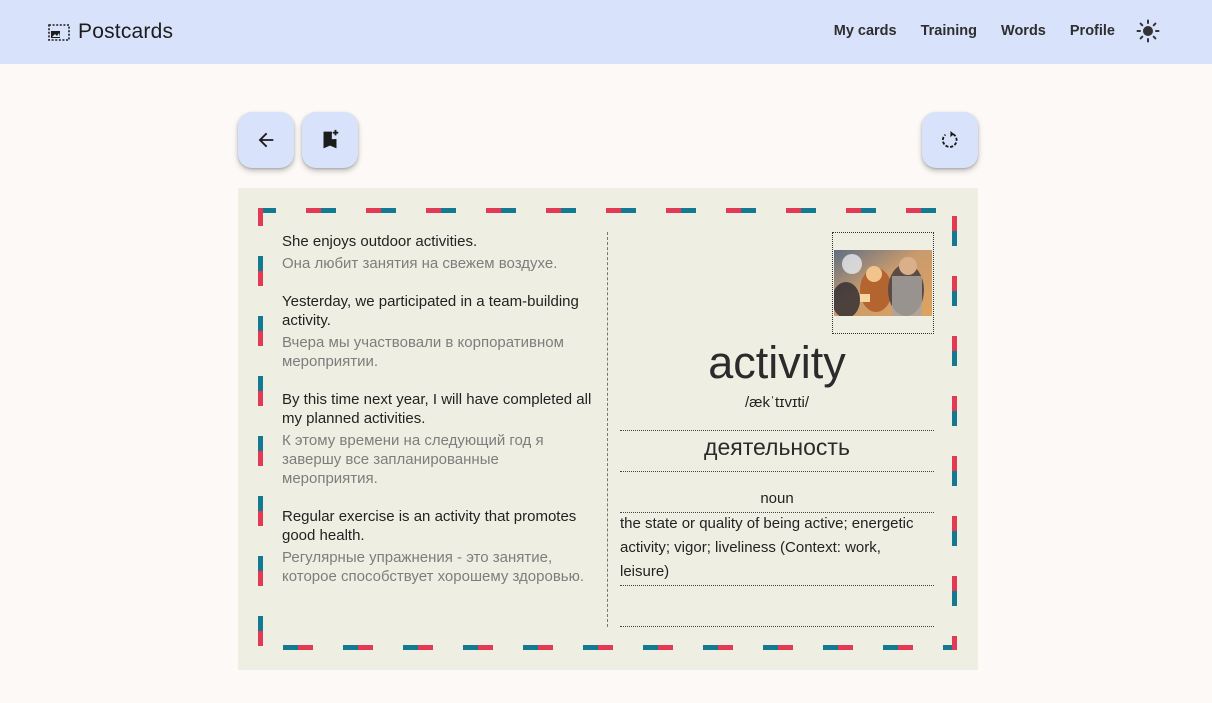 This screenshot has height=703, width=1212. Describe the element at coordinates (776, 402) in the screenshot. I see `card-transcription: /ækˈtɪvɪti/` at that location.